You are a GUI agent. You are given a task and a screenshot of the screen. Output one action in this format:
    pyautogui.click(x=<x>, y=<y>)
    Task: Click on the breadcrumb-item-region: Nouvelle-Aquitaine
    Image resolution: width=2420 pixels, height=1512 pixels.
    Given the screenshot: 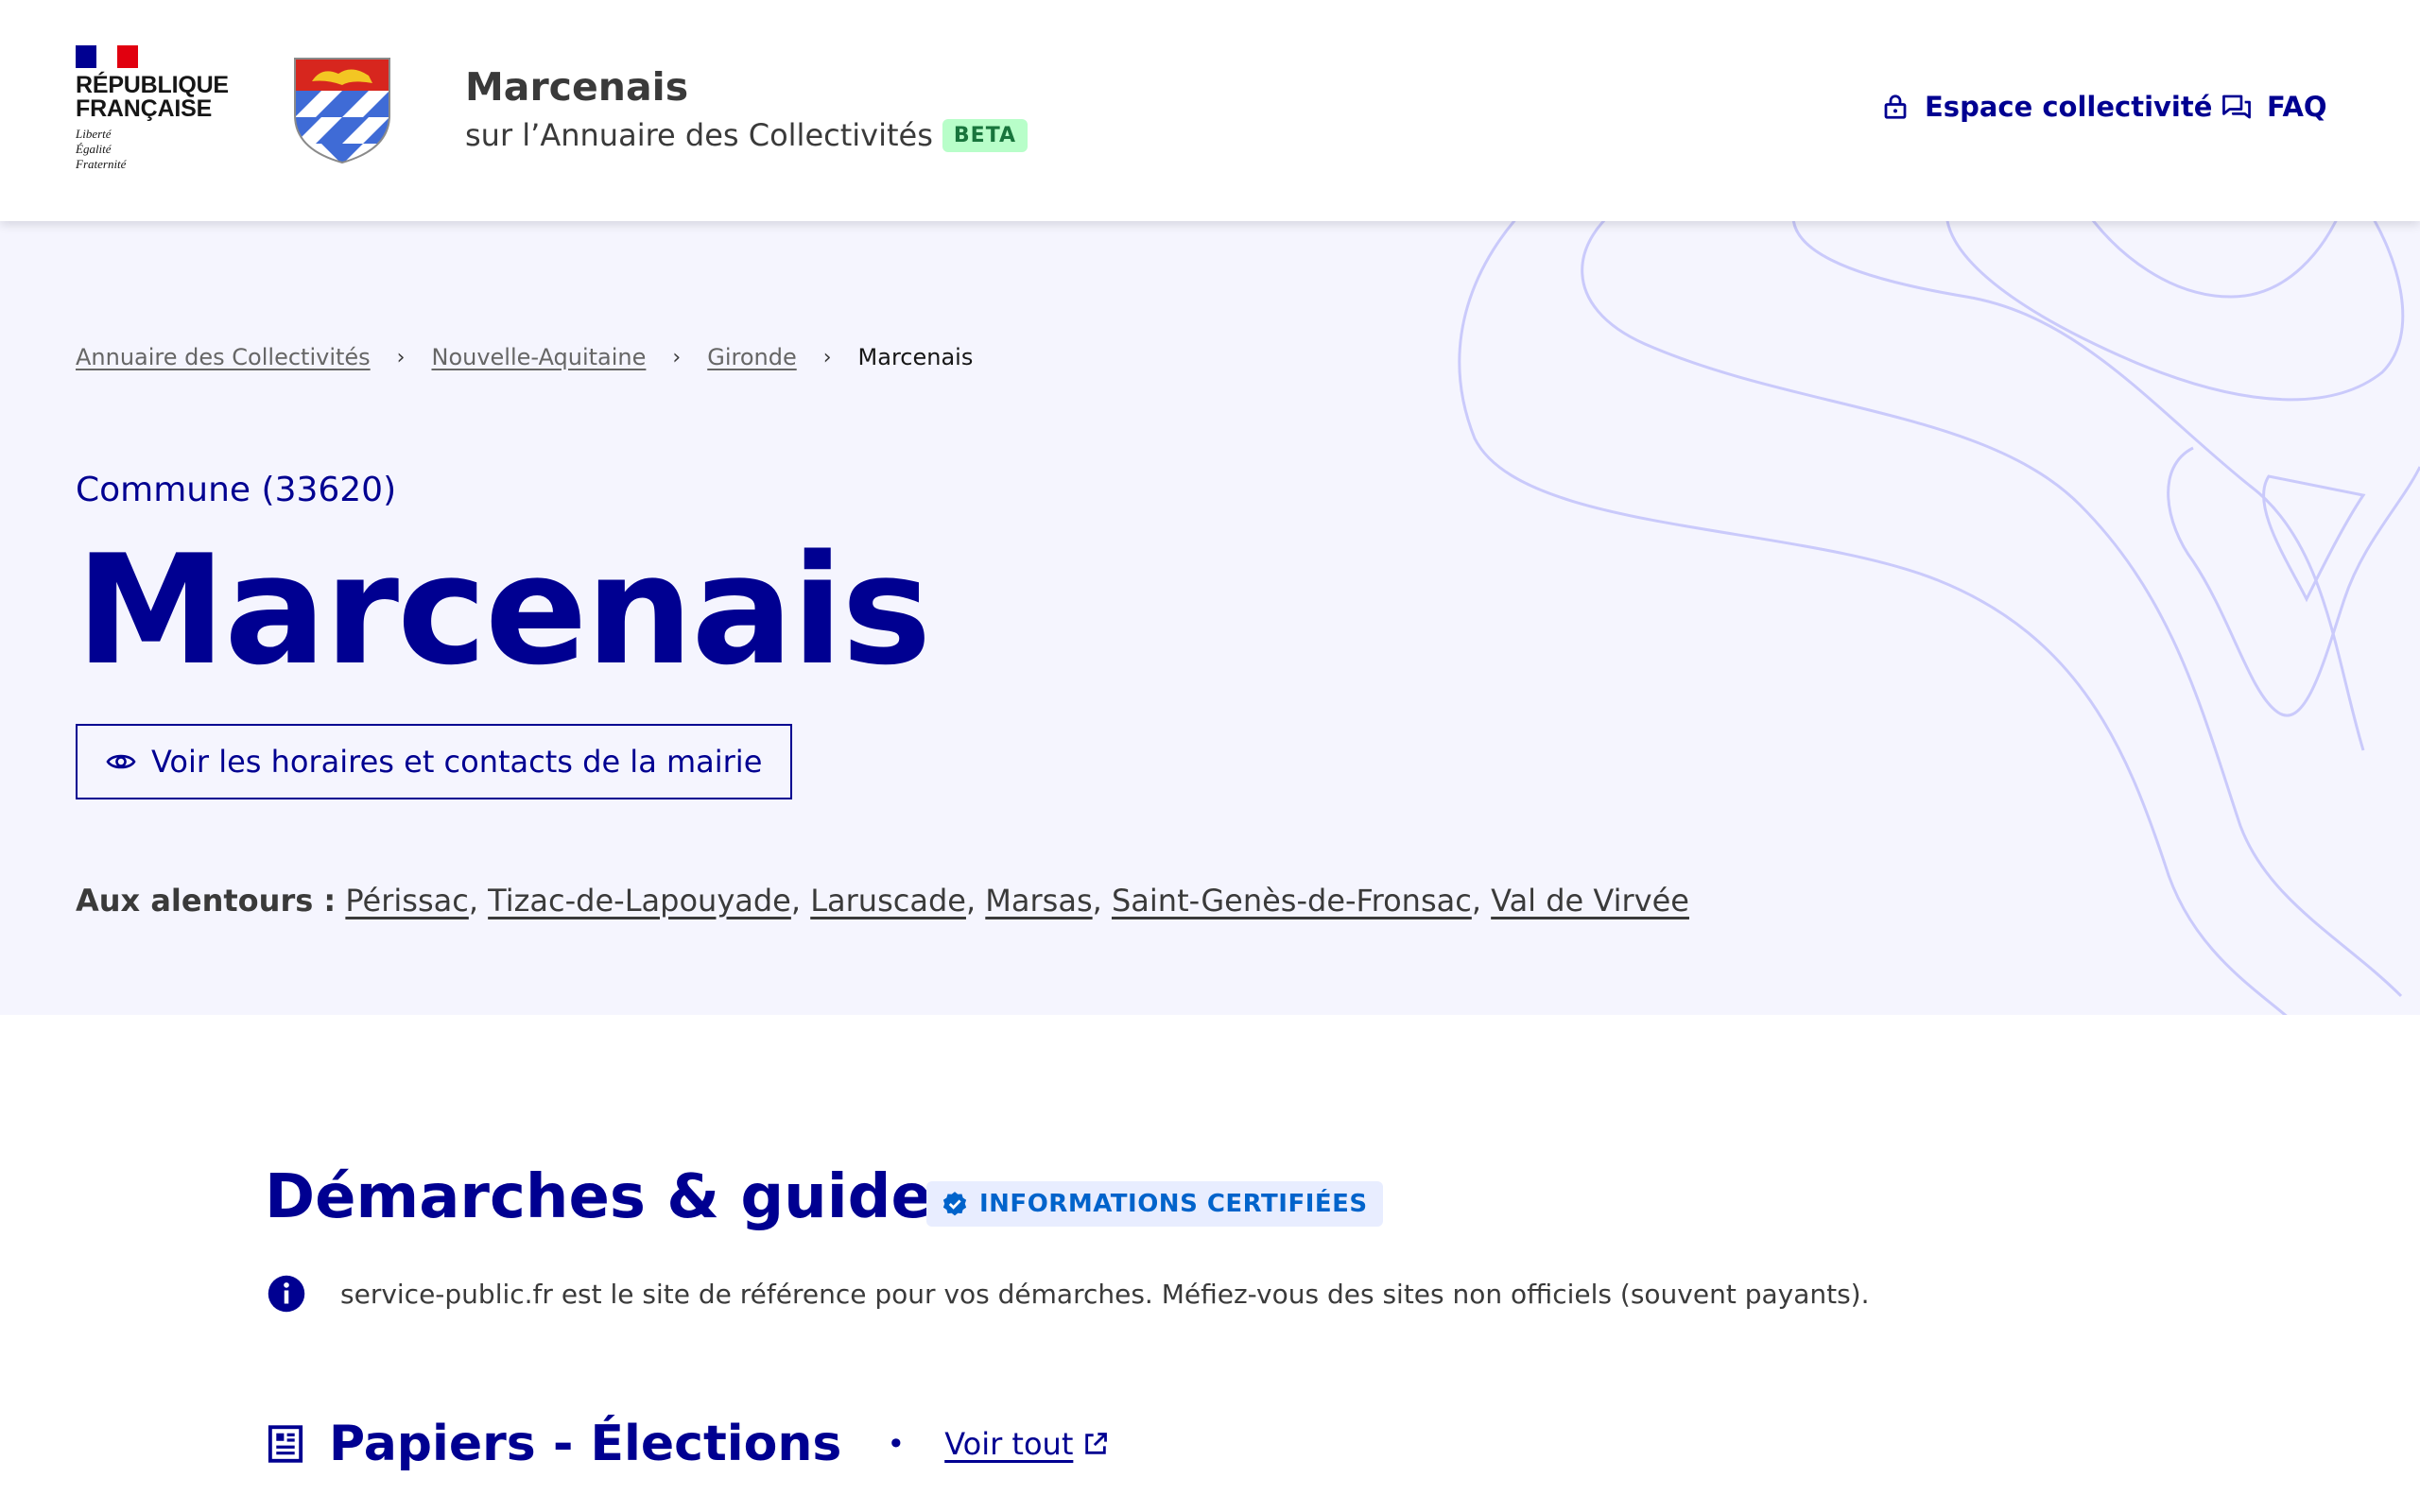 What is the action you would take?
    pyautogui.click(x=538, y=357)
    